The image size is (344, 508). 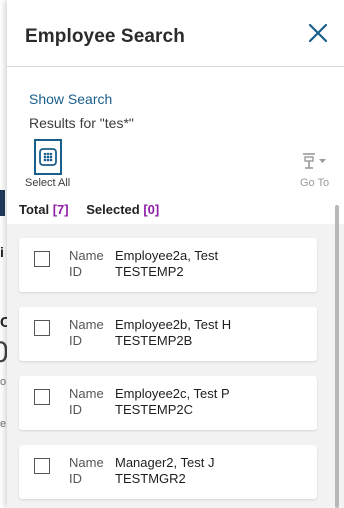 I want to click on results-scrollbar, so click(x=337, y=356).